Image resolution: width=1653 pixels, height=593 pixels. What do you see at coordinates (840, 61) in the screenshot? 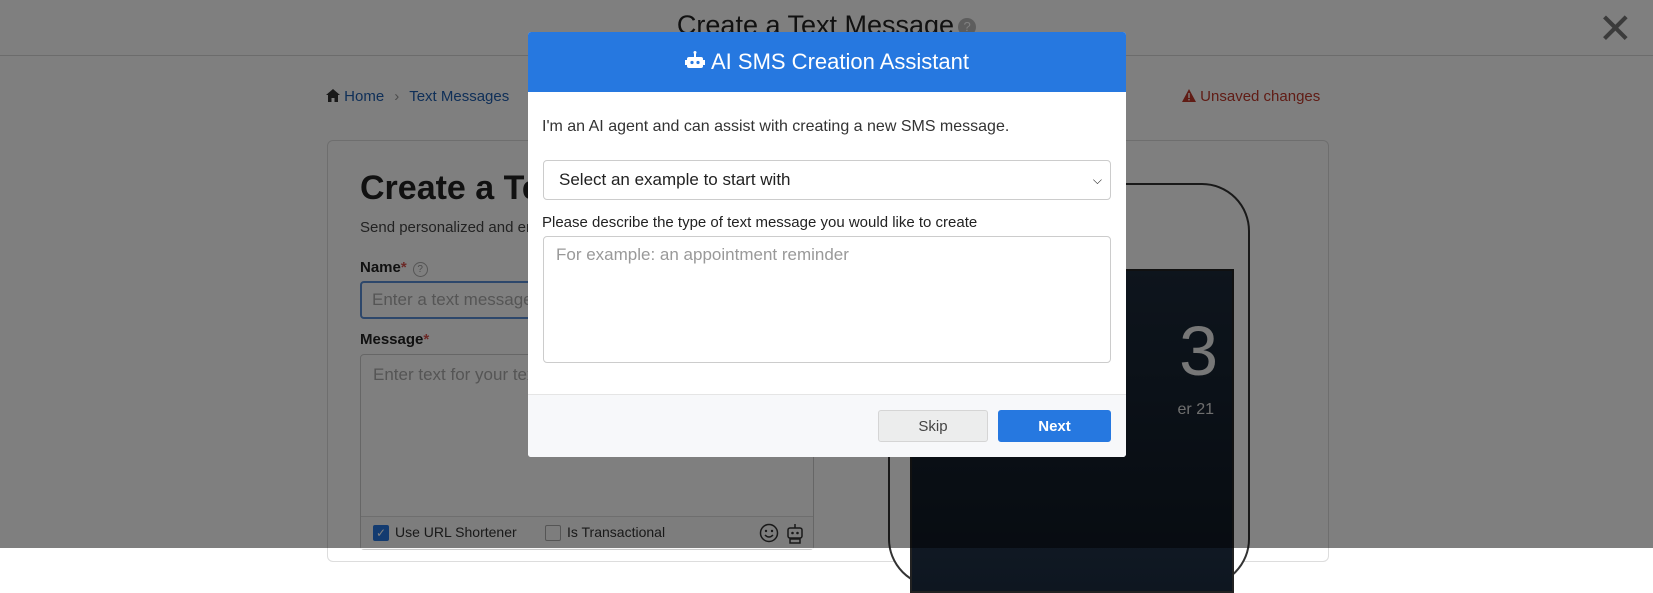
I see `modal-title: AI SMS Creation Assistant` at bounding box center [840, 61].